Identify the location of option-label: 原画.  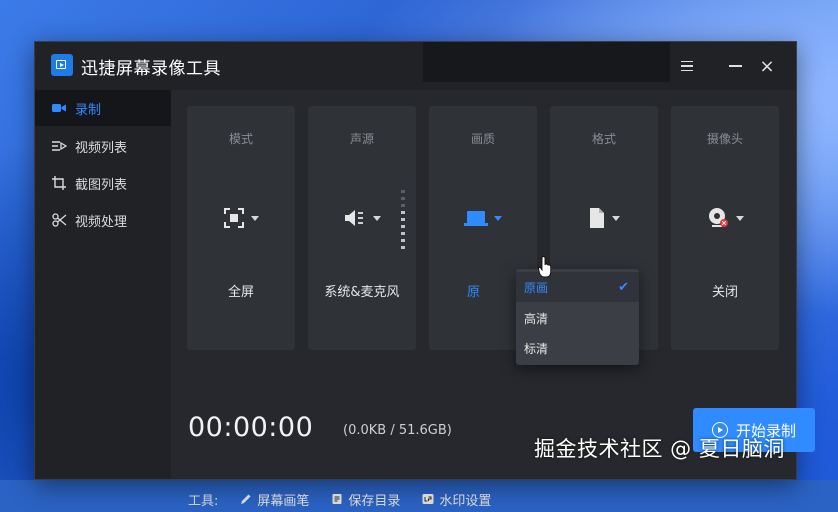
(536, 287).